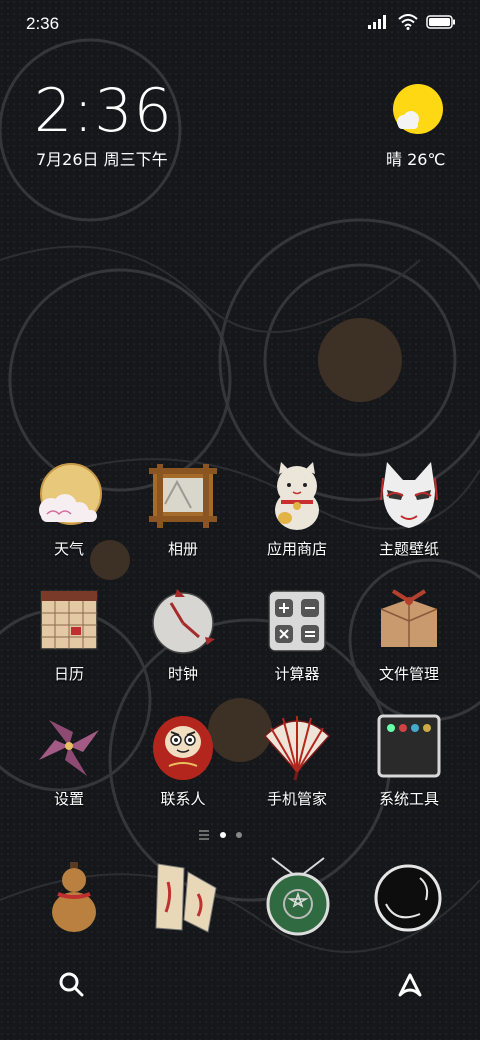 This screenshot has height=1040, width=480. I want to click on clock-icon, so click(183, 621).